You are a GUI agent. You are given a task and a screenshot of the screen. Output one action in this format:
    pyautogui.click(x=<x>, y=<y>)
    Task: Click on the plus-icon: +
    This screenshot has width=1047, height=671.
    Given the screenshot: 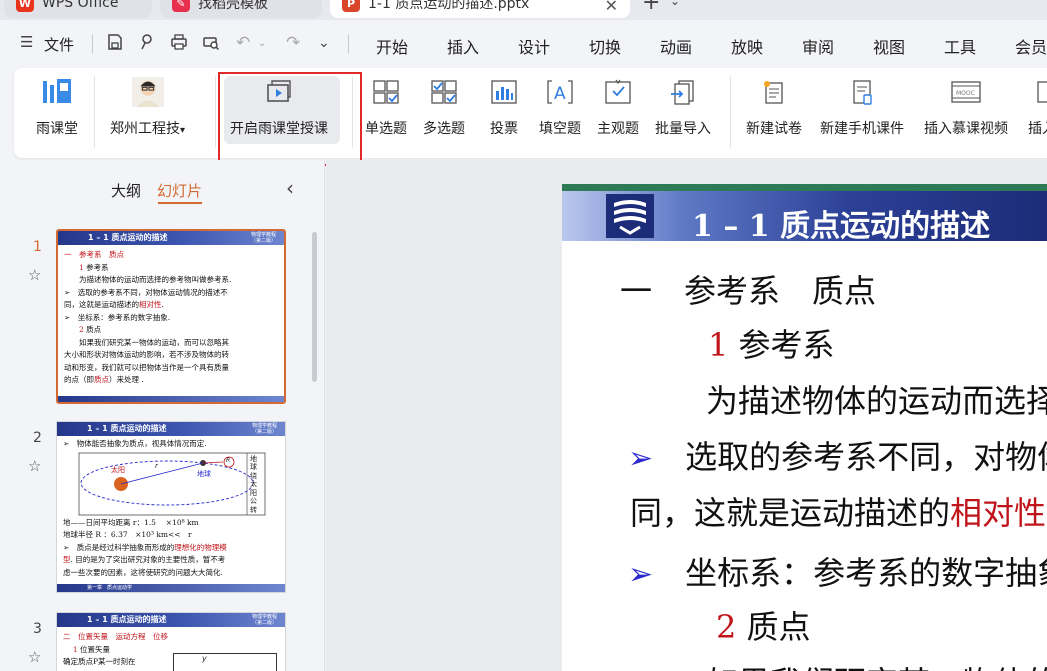 What is the action you would take?
    pyautogui.click(x=651, y=7)
    